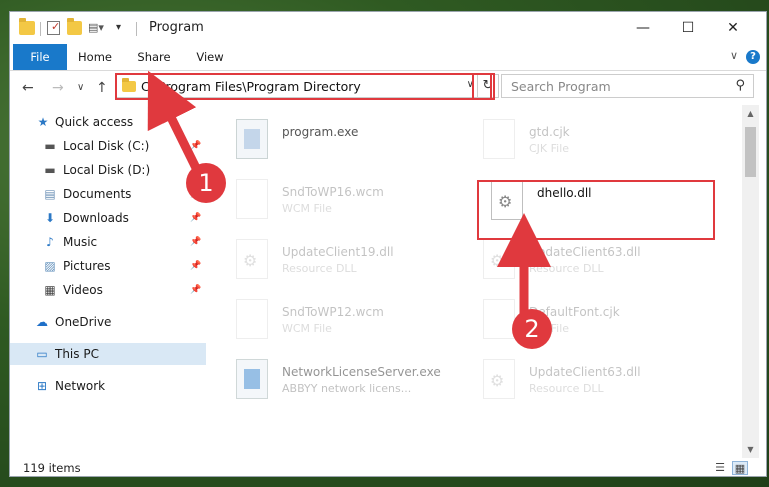 The height and width of the screenshot is (487, 769). What do you see at coordinates (50, 266) in the screenshot?
I see `pictures-icon: ▨` at bounding box center [50, 266].